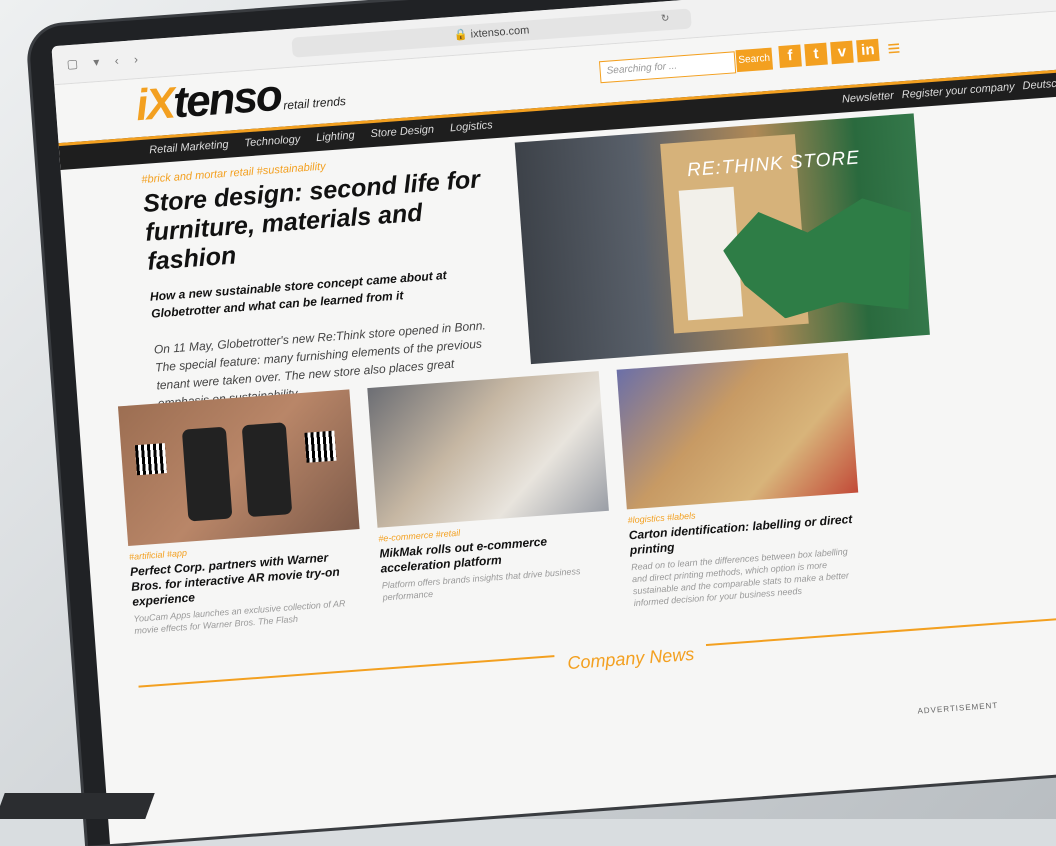 Image resolution: width=1056 pixels, height=846 pixels. I want to click on social-links: f t v in ≡, so click(842, 52).